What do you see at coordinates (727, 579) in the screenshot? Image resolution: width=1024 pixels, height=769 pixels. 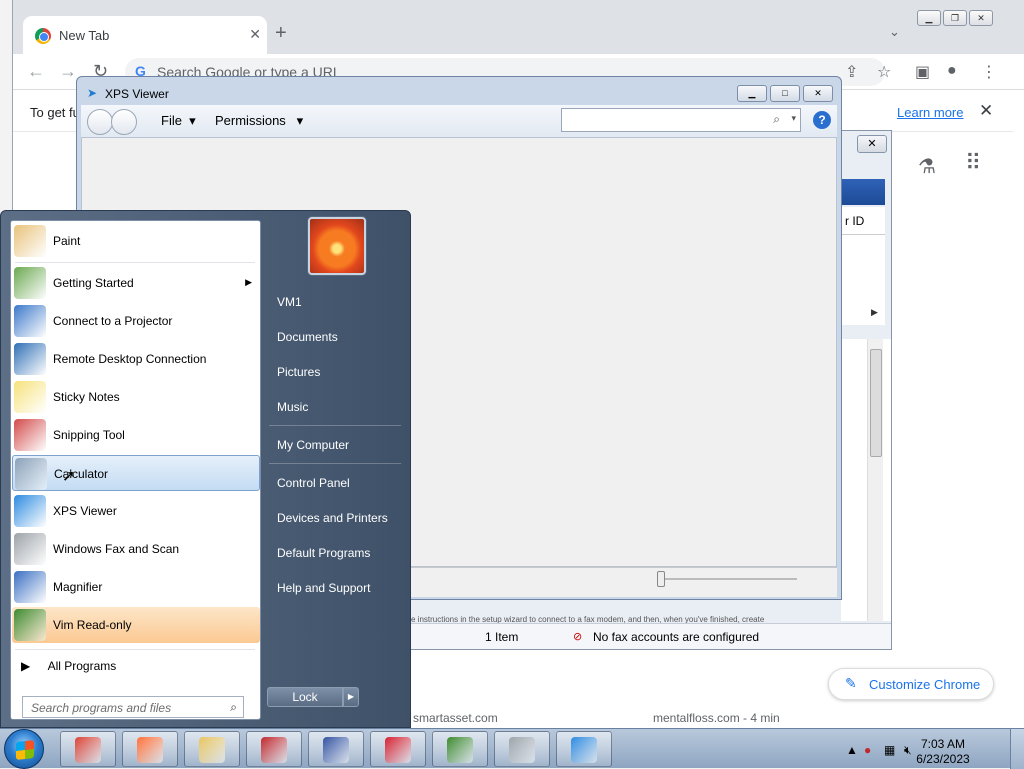 I see `zoom-slider-track` at bounding box center [727, 579].